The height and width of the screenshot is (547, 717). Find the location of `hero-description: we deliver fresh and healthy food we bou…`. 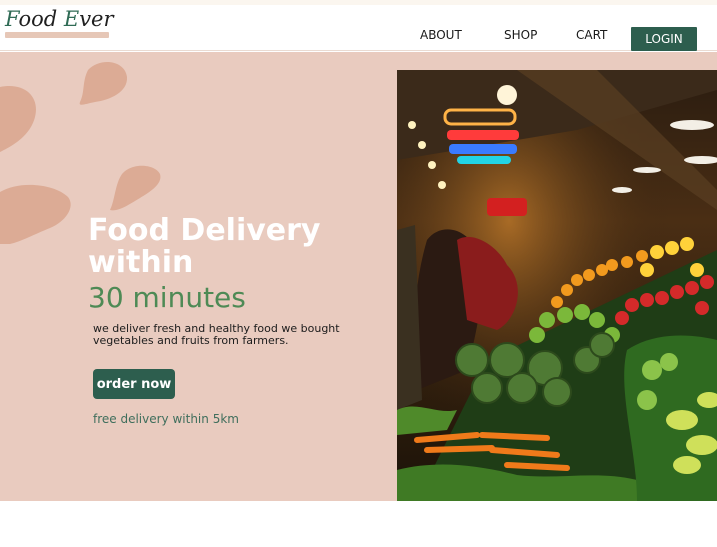

hero-description: we deliver fresh and healthy food we bou… is located at coordinates (216, 334).